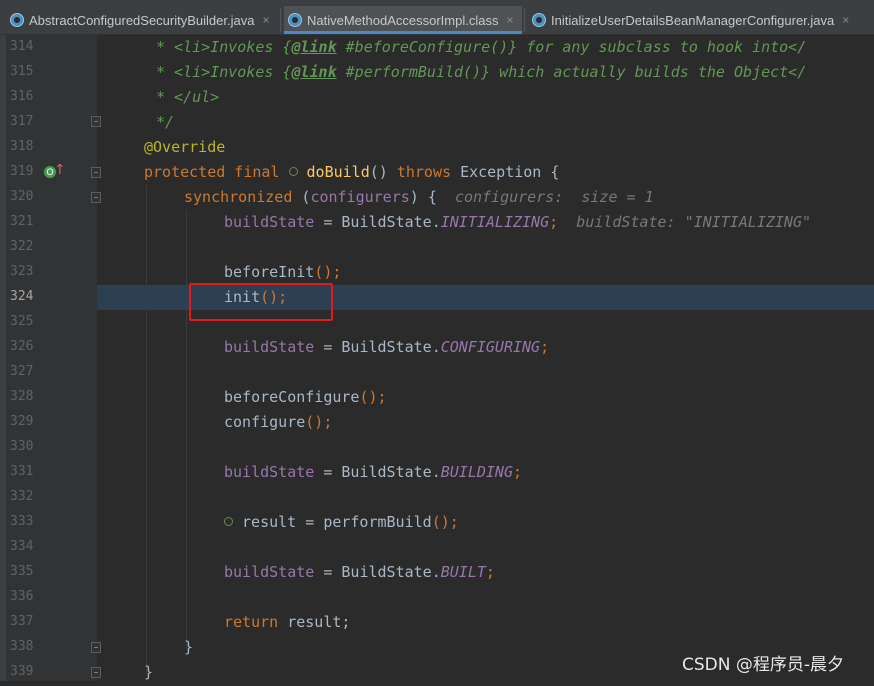  Describe the element at coordinates (22, 46) in the screenshot. I see `line-number: 314` at that location.